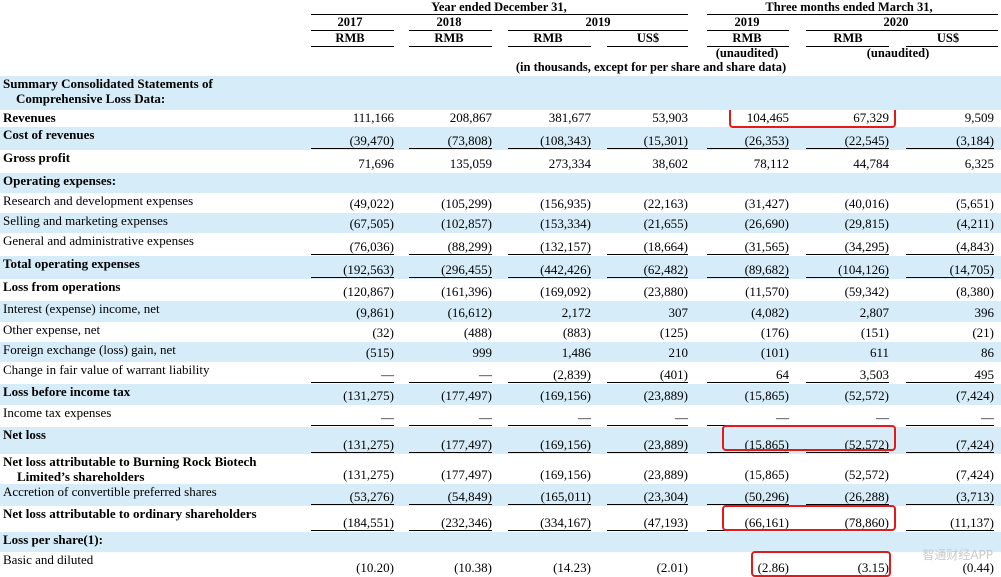 The width and height of the screenshot is (1001, 577). What do you see at coordinates (376, 163) in the screenshot?
I see `table-cell: 71,696` at bounding box center [376, 163].